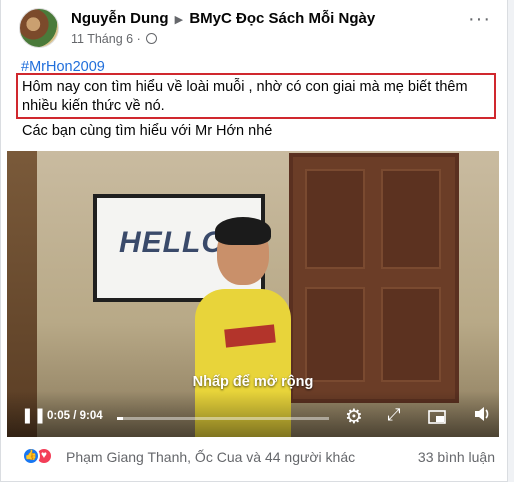  Describe the element at coordinates (253, 414) in the screenshot. I see `video-controls: ❚❚ 0:05 / 9:04 ⚙ ⤢` at that location.